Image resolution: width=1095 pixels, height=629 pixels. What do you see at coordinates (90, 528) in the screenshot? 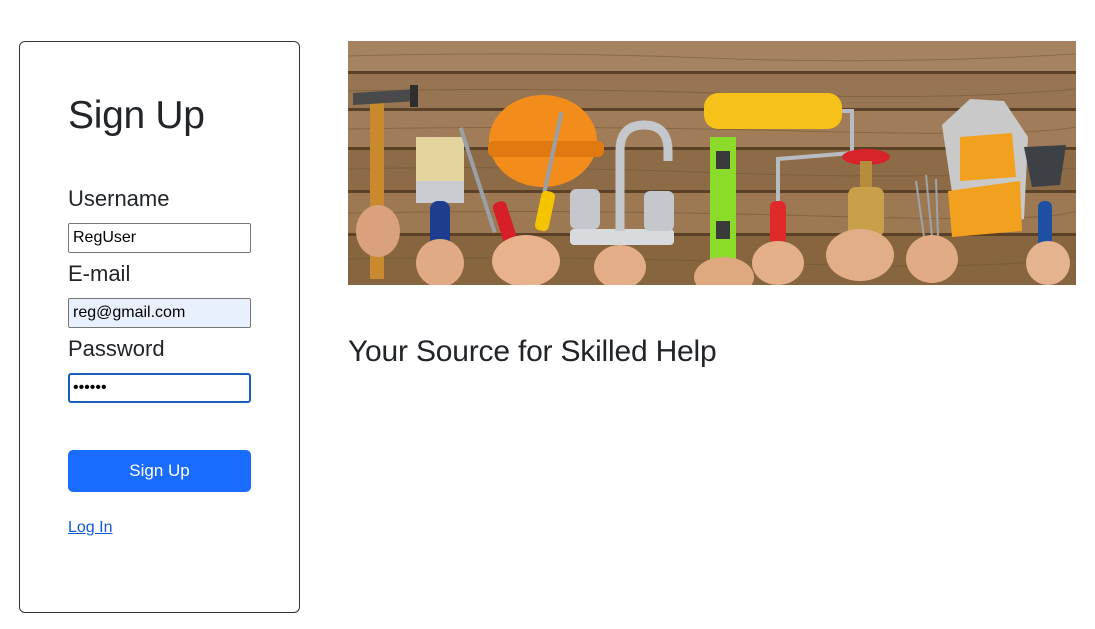
I see `login-link: Log In` at bounding box center [90, 528].